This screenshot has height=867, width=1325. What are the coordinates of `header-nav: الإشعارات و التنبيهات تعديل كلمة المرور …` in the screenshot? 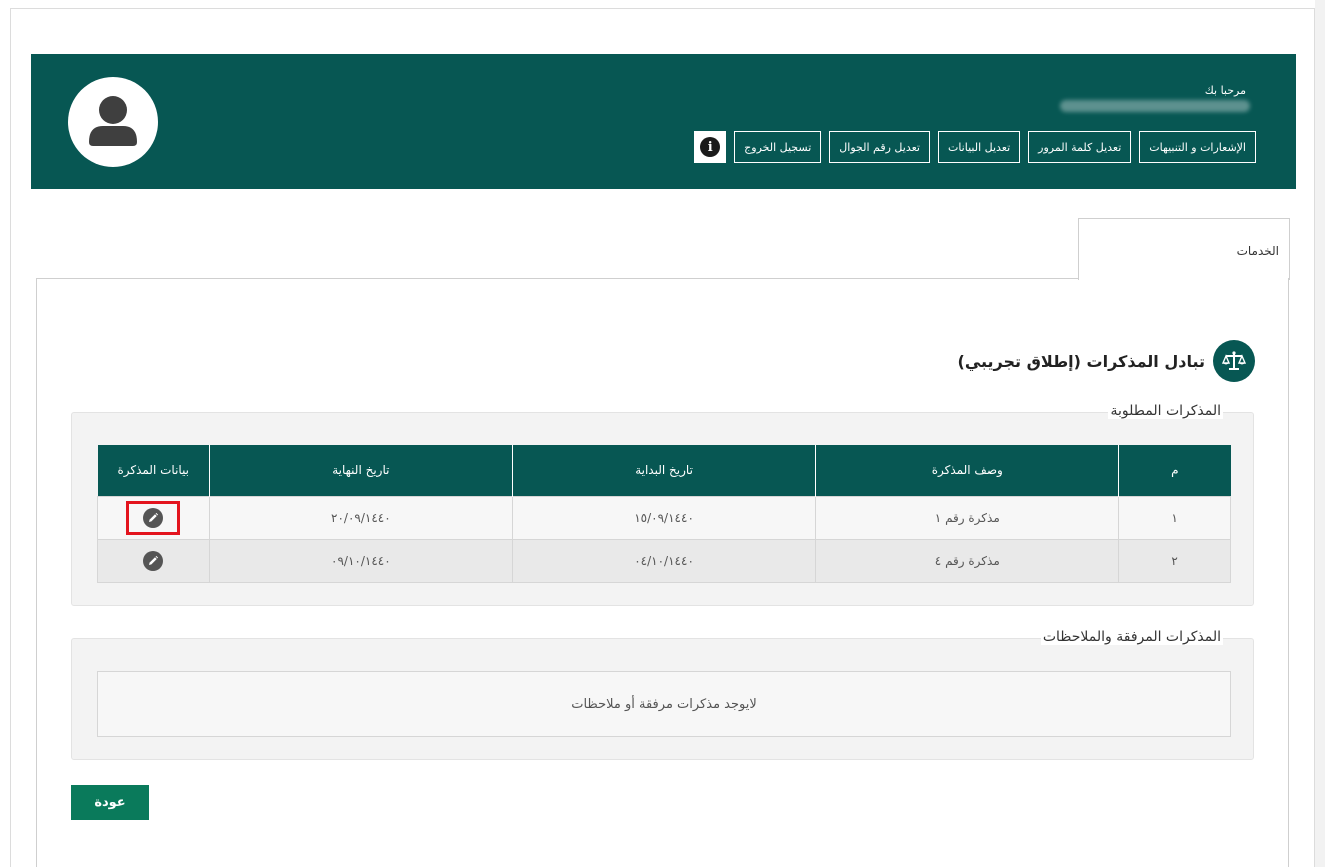 It's located at (975, 147).